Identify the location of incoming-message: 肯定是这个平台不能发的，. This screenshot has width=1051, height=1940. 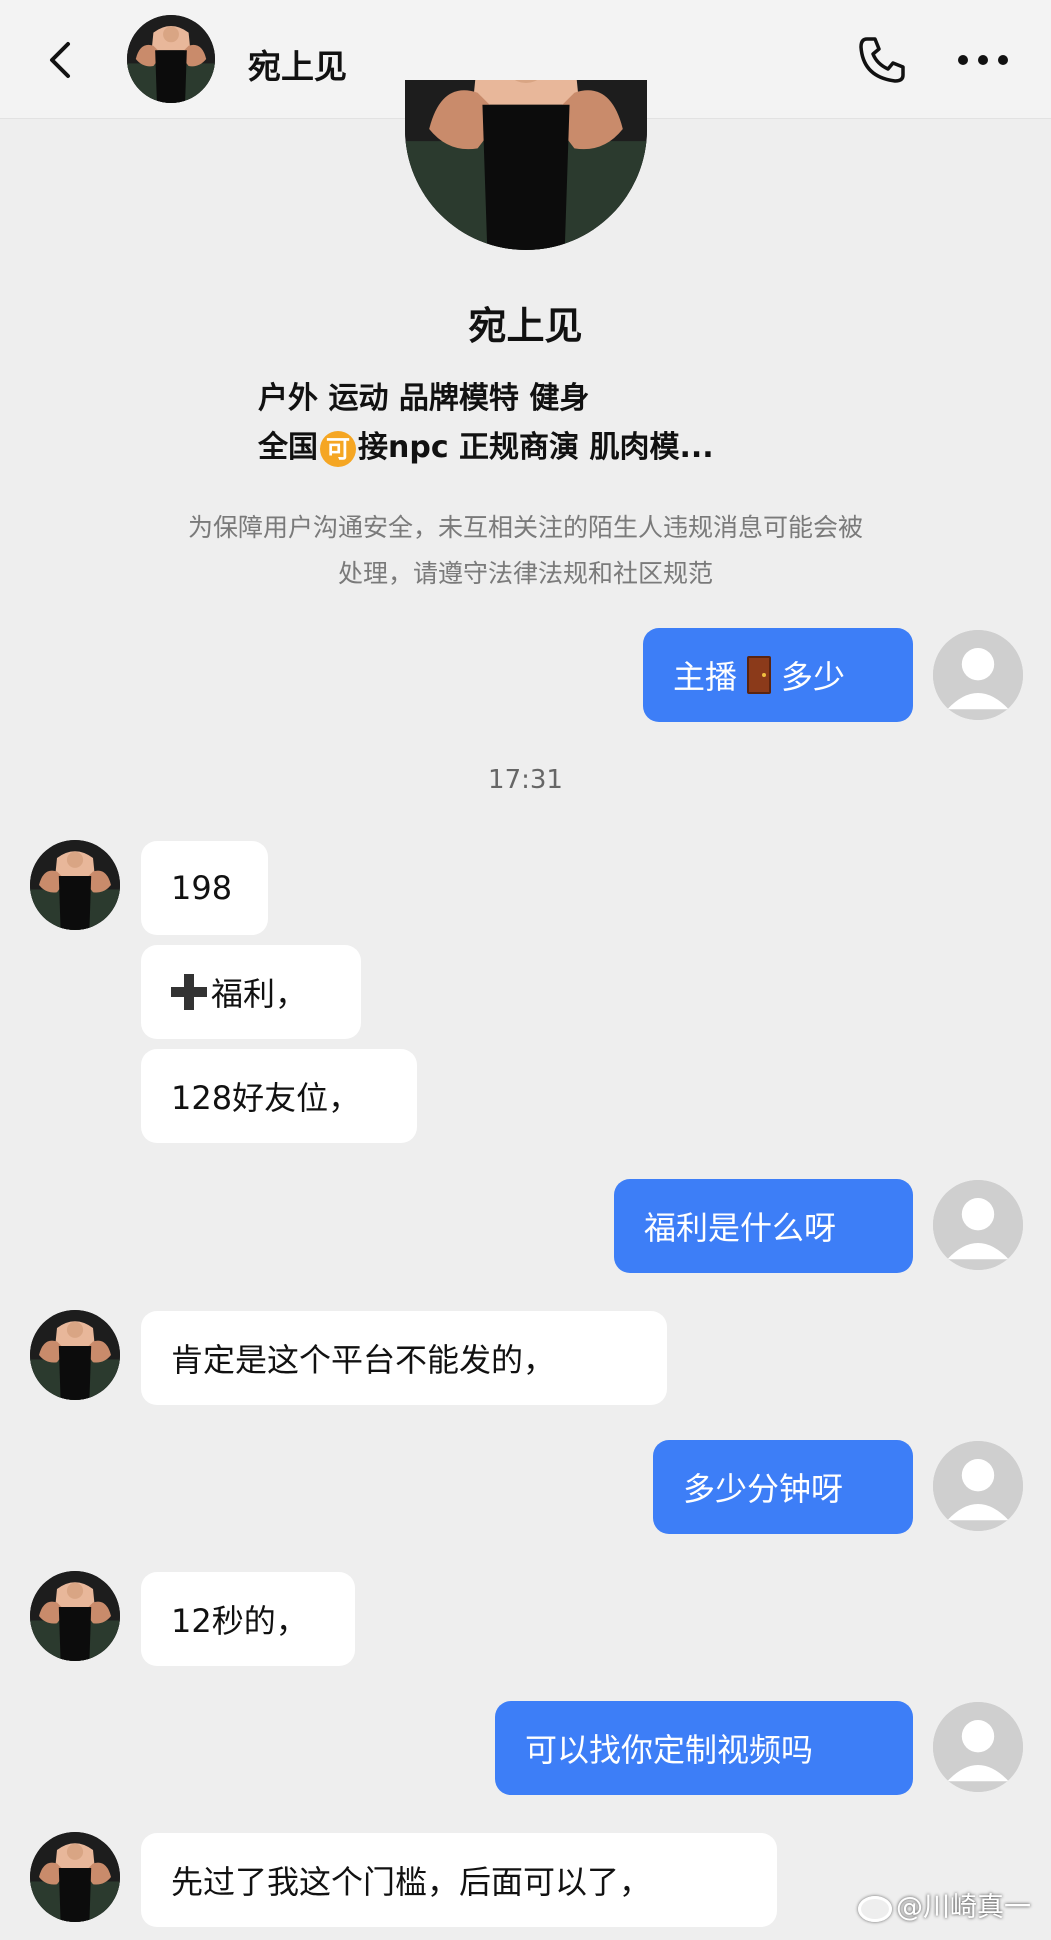
(404, 1358).